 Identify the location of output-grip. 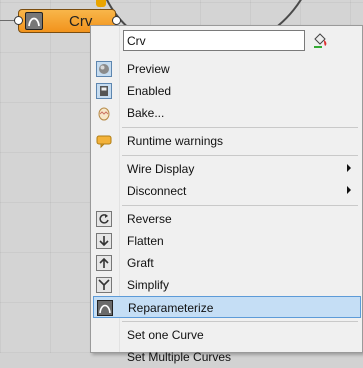
(116, 20).